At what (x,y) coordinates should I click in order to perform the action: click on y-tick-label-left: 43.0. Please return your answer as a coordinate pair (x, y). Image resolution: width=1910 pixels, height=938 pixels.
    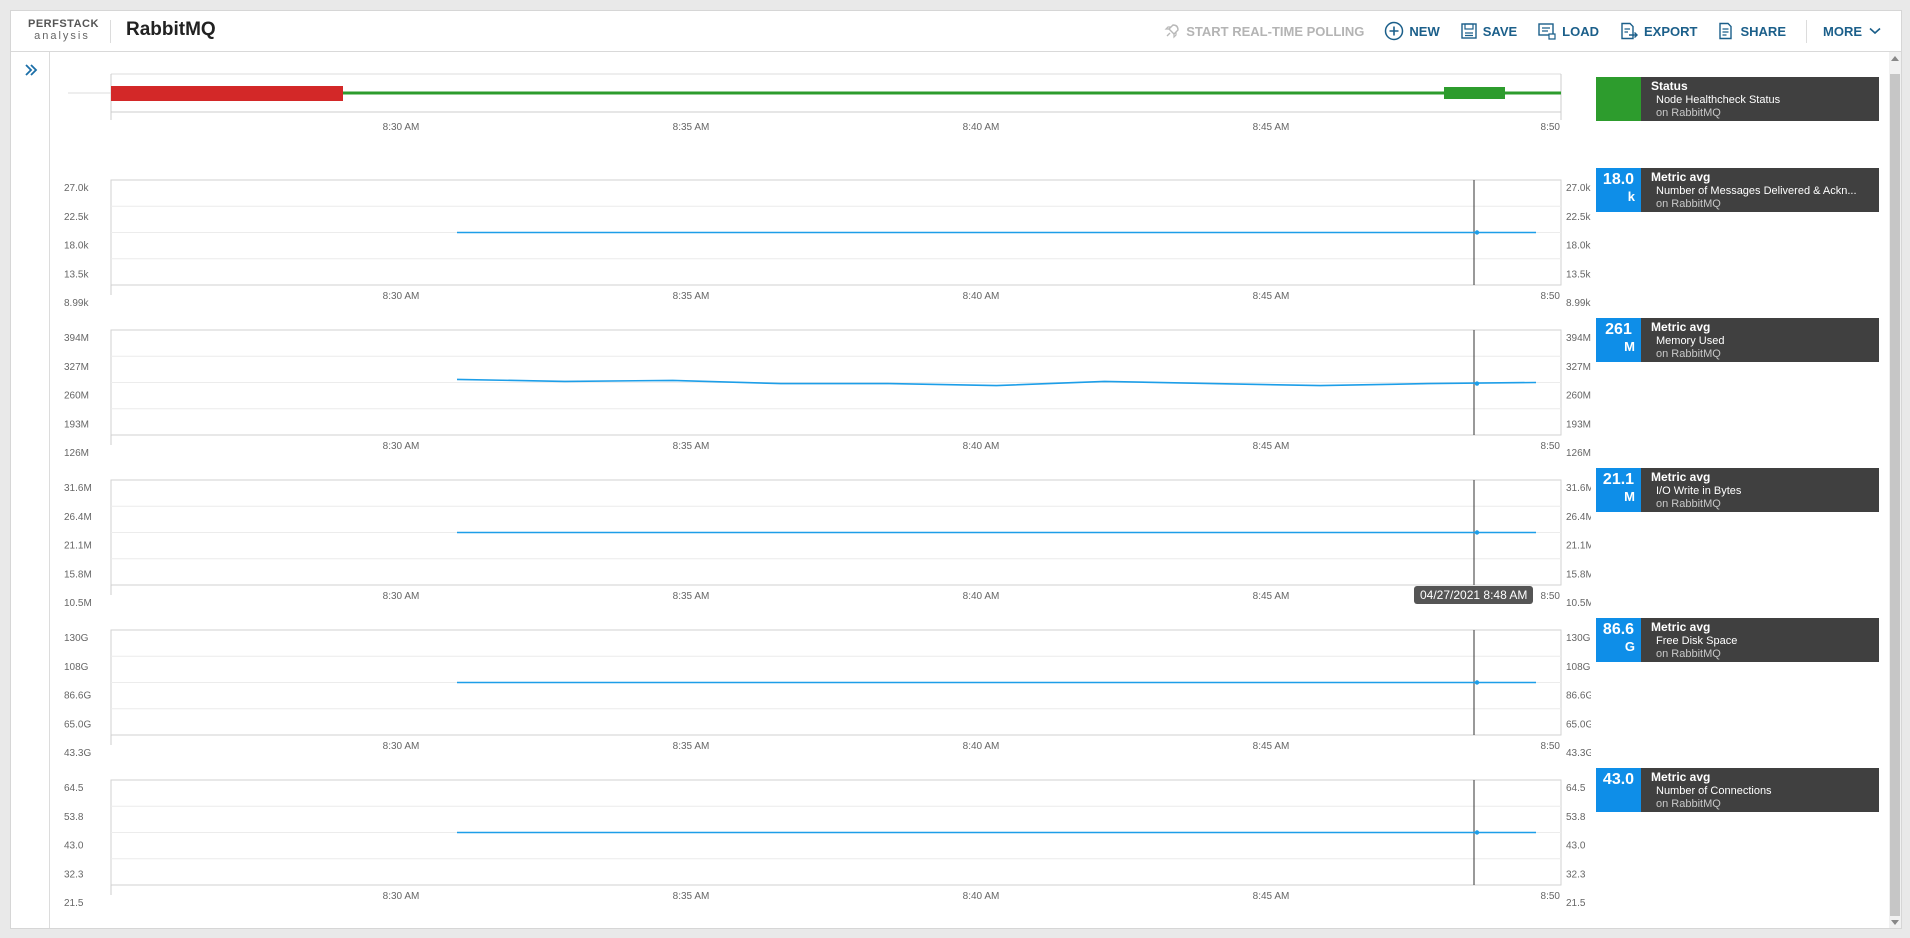
    Looking at the image, I should click on (74, 846).